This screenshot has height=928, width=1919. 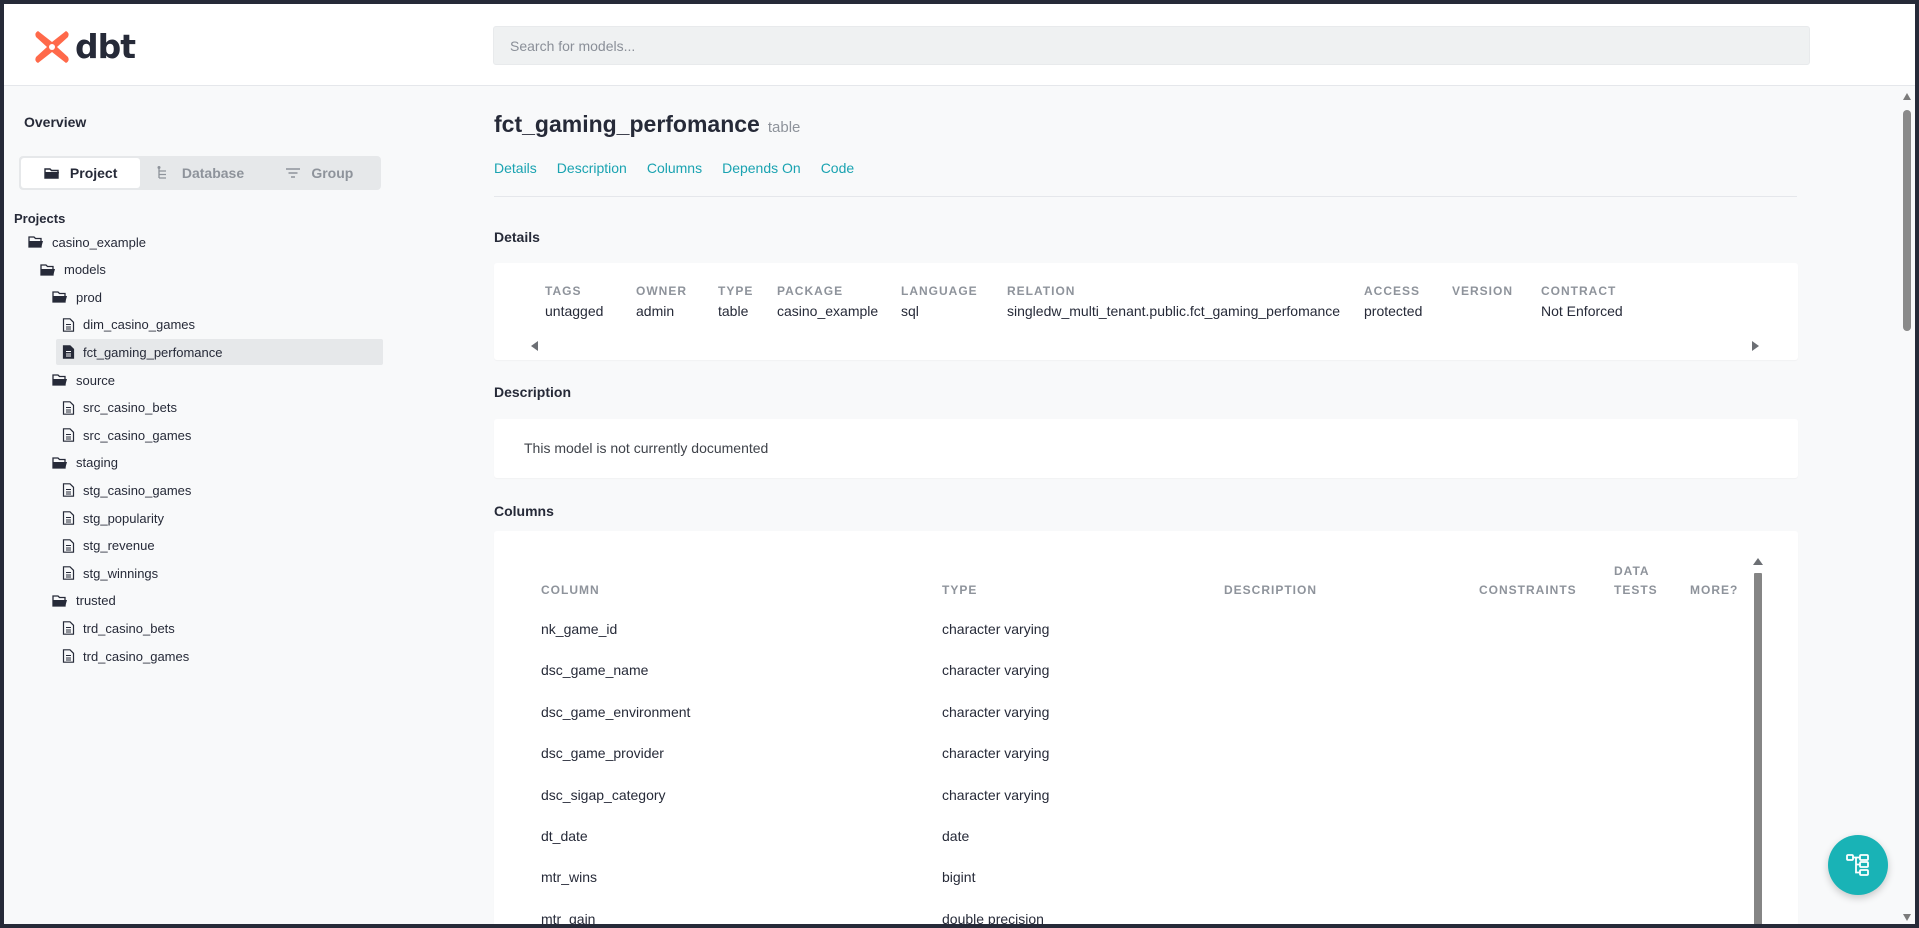 I want to click on page-title: fct_gaming_perfomance, so click(x=627, y=124).